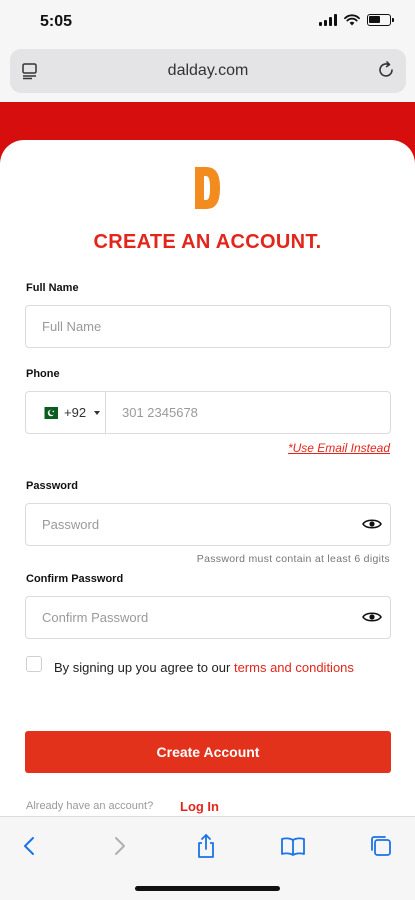 The width and height of the screenshot is (415, 900). Describe the element at coordinates (380, 20) in the screenshot. I see `battery-icon` at that location.